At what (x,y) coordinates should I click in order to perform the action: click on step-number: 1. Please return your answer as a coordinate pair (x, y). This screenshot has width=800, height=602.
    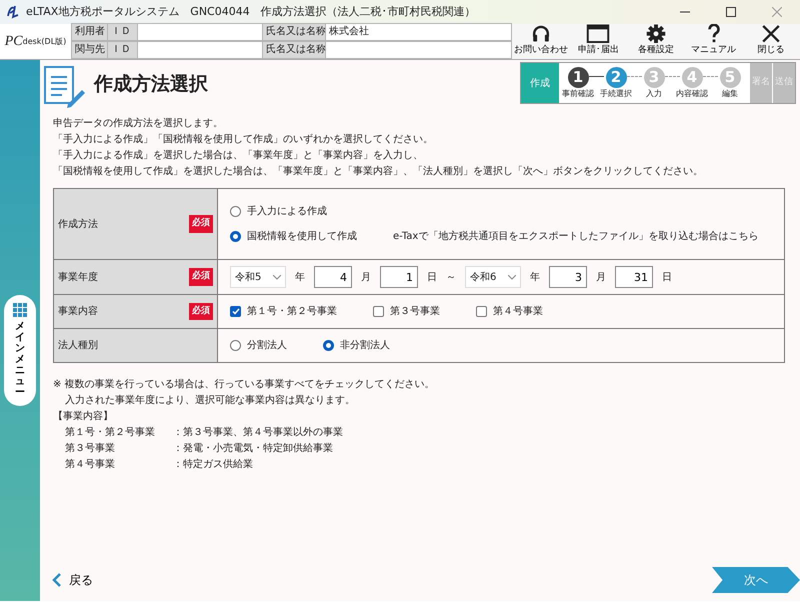
    Looking at the image, I should click on (578, 77).